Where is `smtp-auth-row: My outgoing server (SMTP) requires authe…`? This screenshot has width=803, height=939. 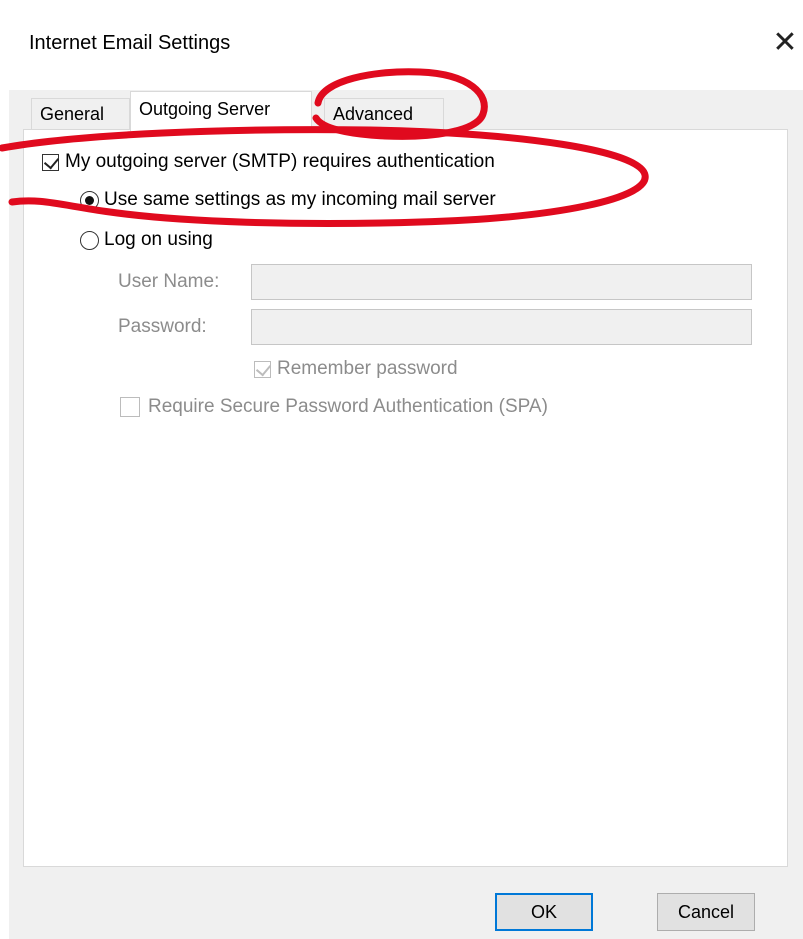
smtp-auth-row: My outgoing server (SMTP) requires authe… is located at coordinates (268, 162).